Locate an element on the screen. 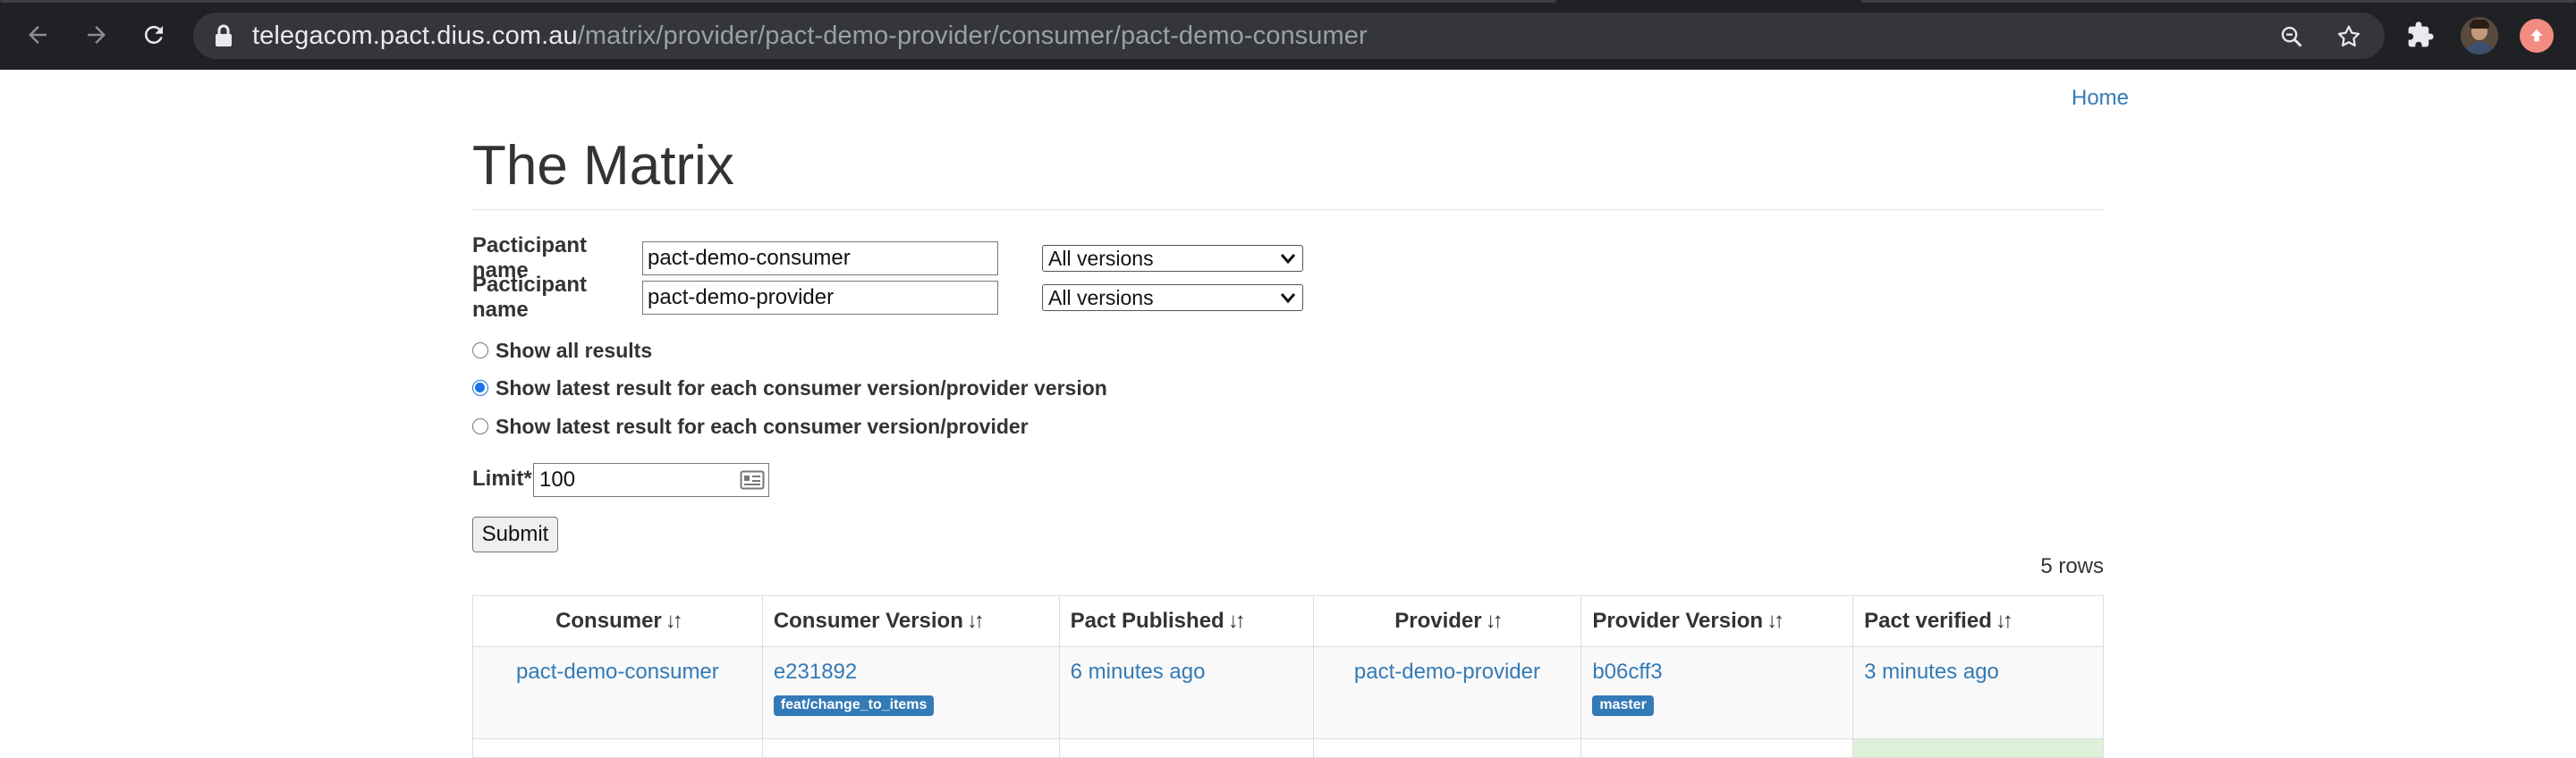 This screenshot has width=2576, height=758. update-icon is located at coordinates (2537, 36).